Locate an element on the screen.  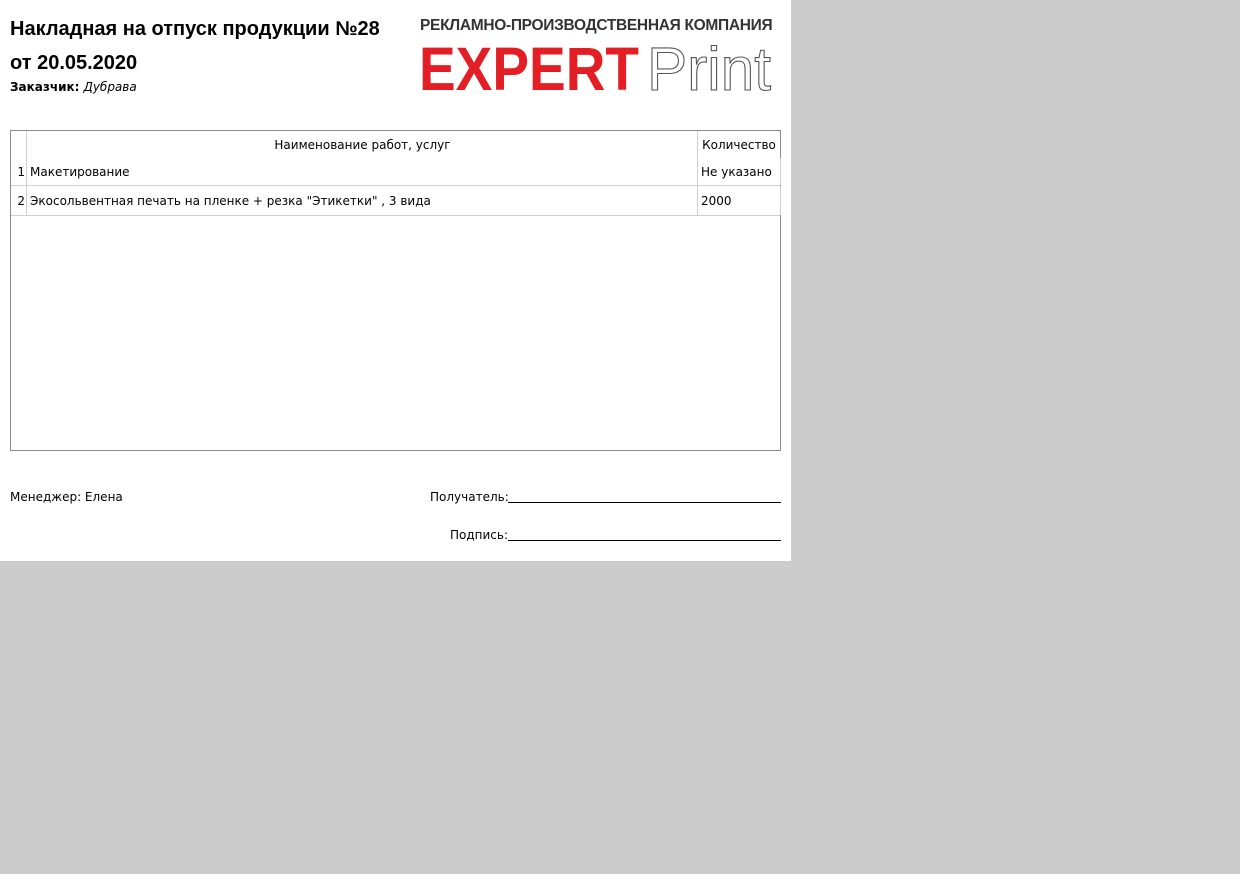
customer-info: Заказчик: Дубрава is located at coordinates (73, 87).